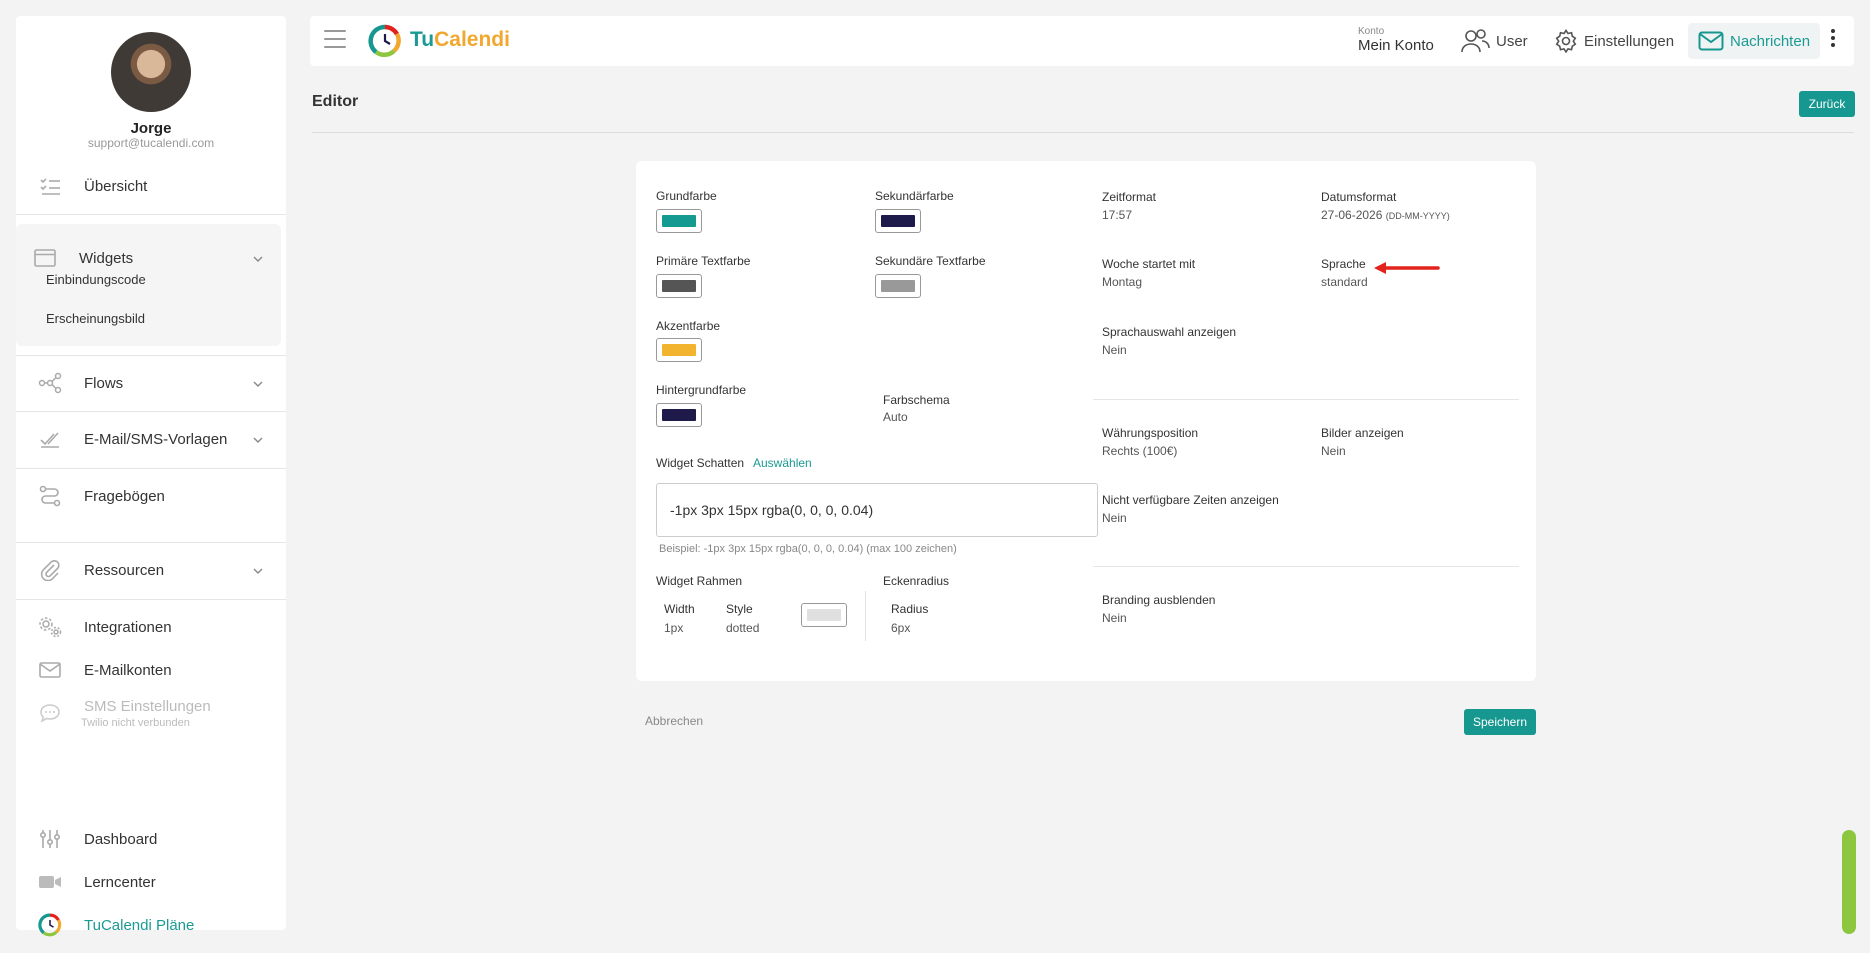  Describe the element at coordinates (688, 326) in the screenshot. I see `accent-color-label: Akzentfarbe` at that location.